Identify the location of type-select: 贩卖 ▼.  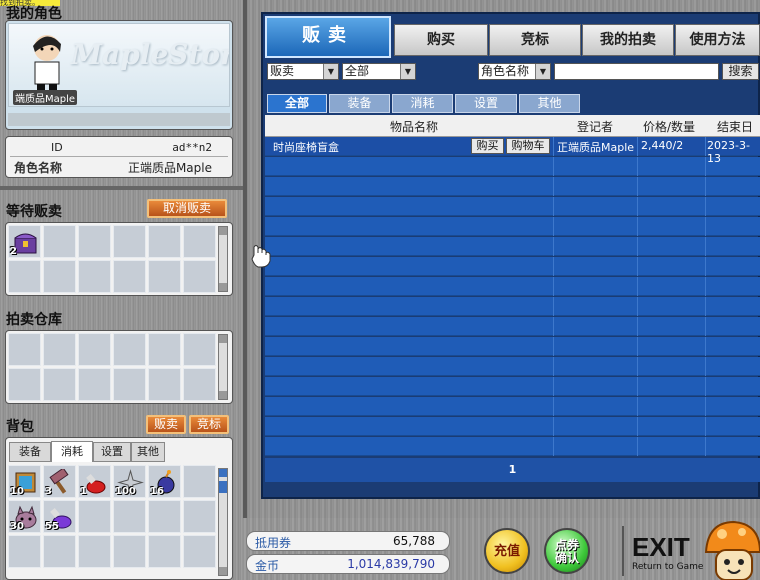
(303, 71).